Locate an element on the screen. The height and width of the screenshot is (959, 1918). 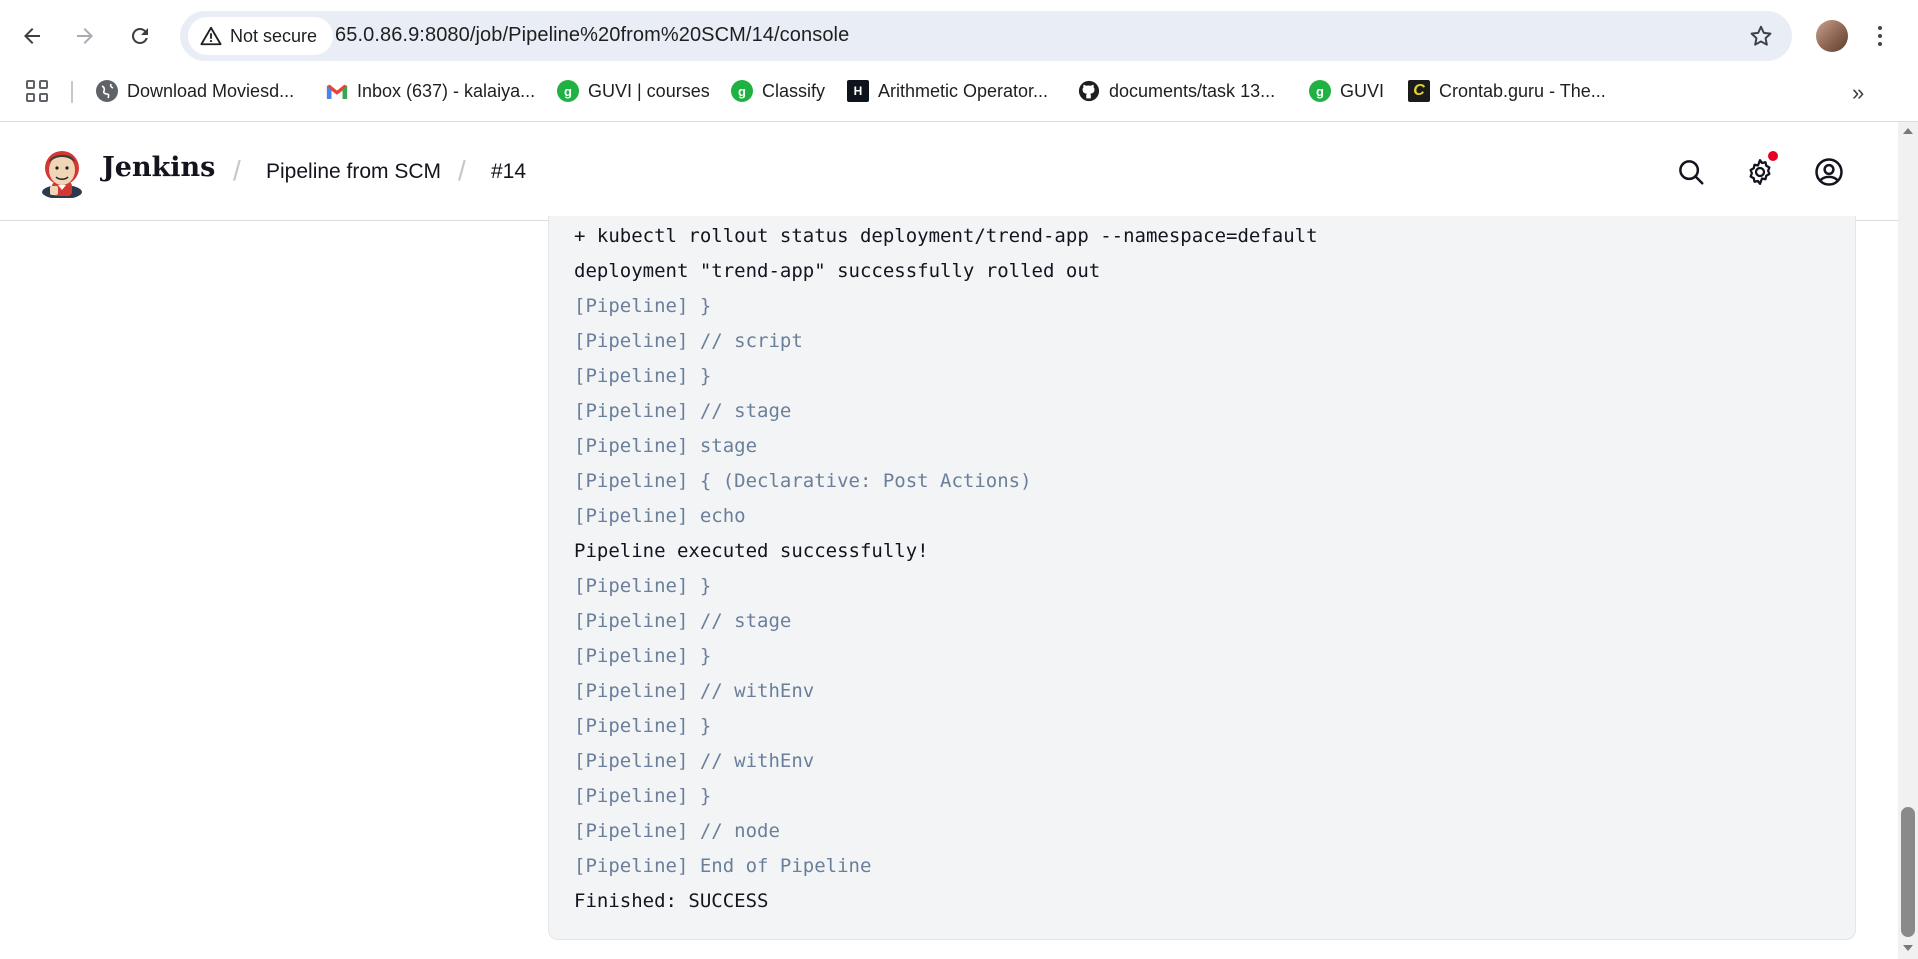
user-circle-icon is located at coordinates (1829, 172).